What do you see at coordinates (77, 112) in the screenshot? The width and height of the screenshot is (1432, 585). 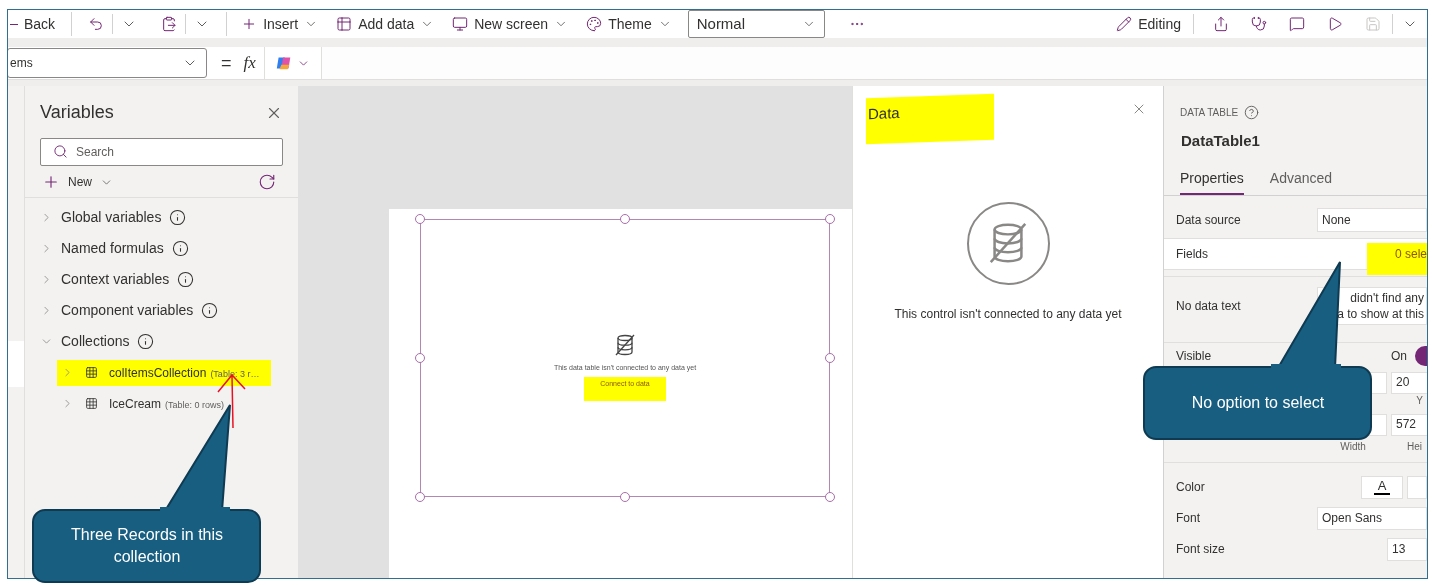 I see `panel-title: Variables` at bounding box center [77, 112].